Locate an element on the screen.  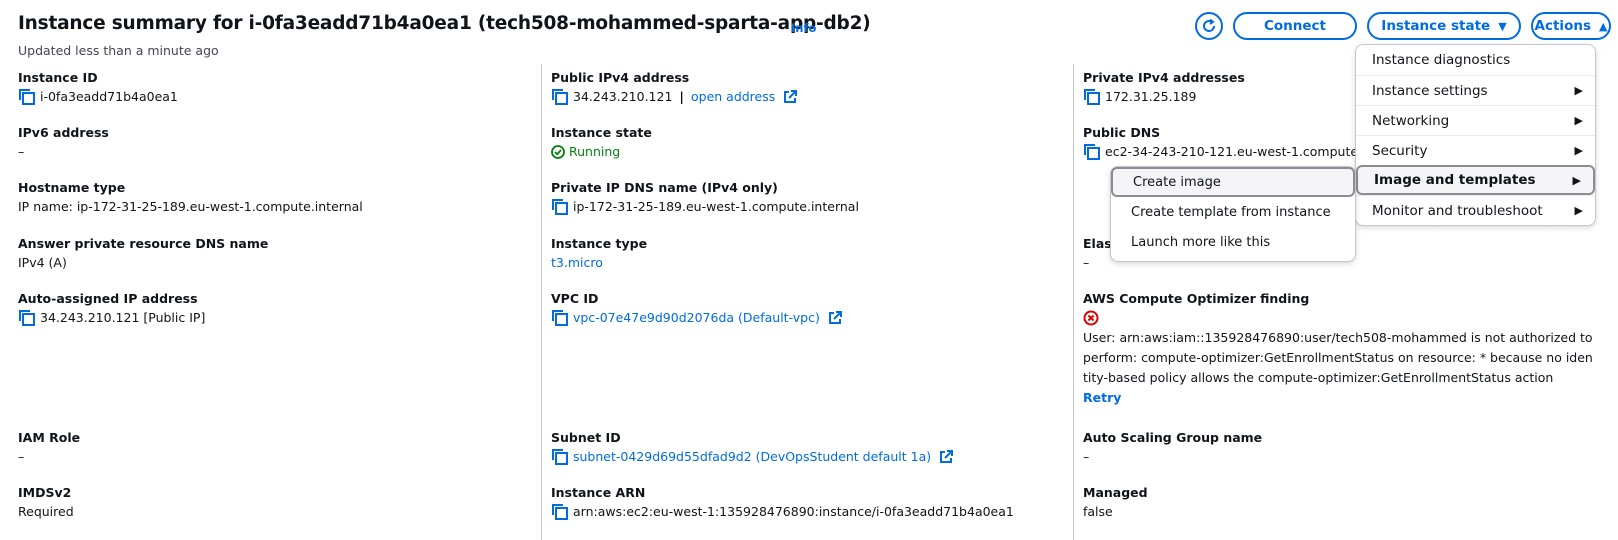
optimizer-label: AWS Compute Optimizer finding is located at coordinates (1196, 298).